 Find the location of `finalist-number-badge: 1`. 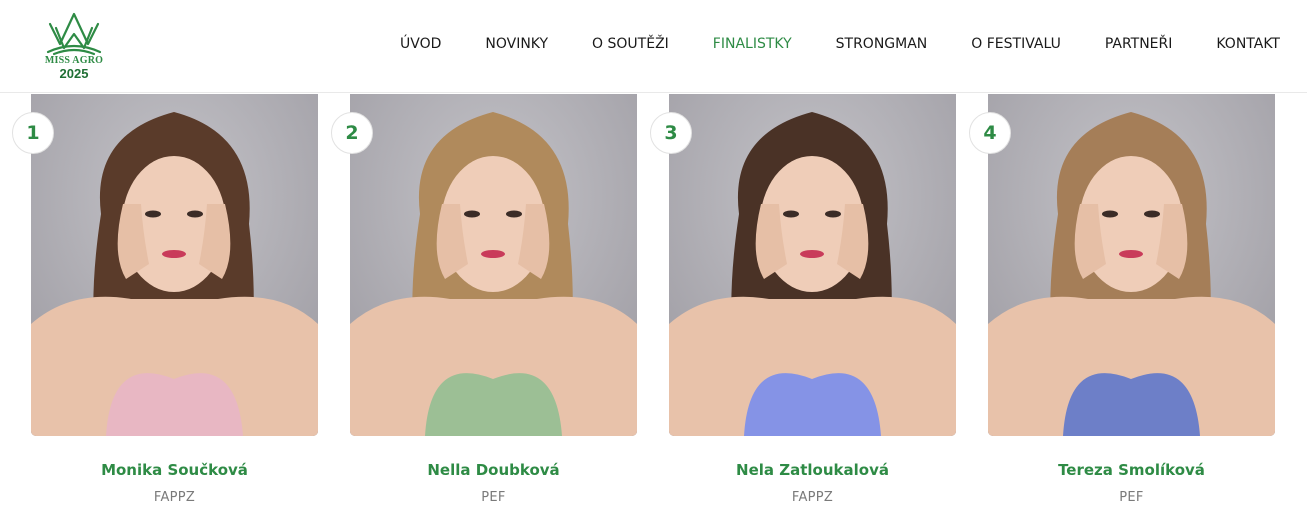

finalist-number-badge: 1 is located at coordinates (33, 133).